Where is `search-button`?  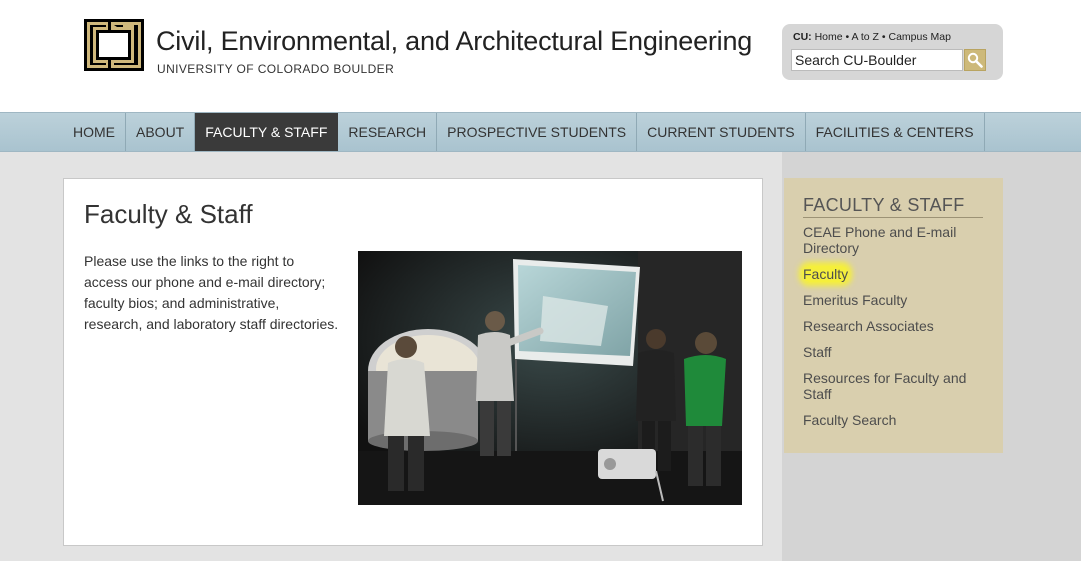 search-button is located at coordinates (975, 60).